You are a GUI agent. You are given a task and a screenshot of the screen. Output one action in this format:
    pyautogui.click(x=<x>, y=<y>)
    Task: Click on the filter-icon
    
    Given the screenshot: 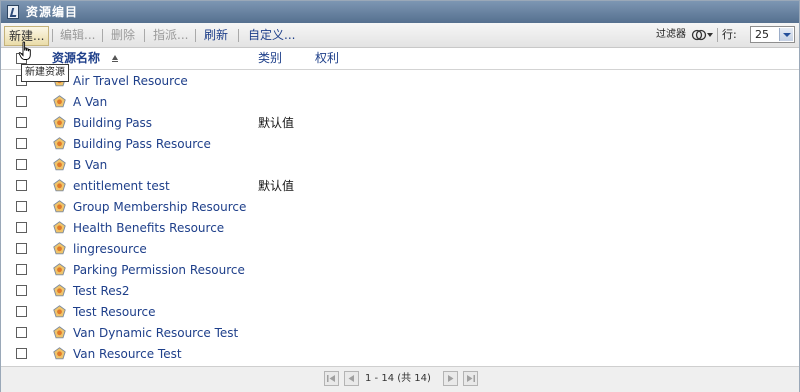 What is the action you would take?
    pyautogui.click(x=702, y=35)
    